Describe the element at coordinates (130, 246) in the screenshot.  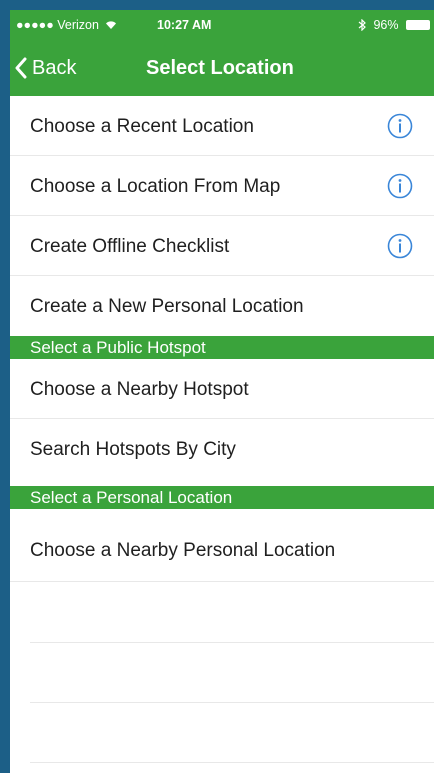
I see `row-label: Create Offline Checklist` at that location.